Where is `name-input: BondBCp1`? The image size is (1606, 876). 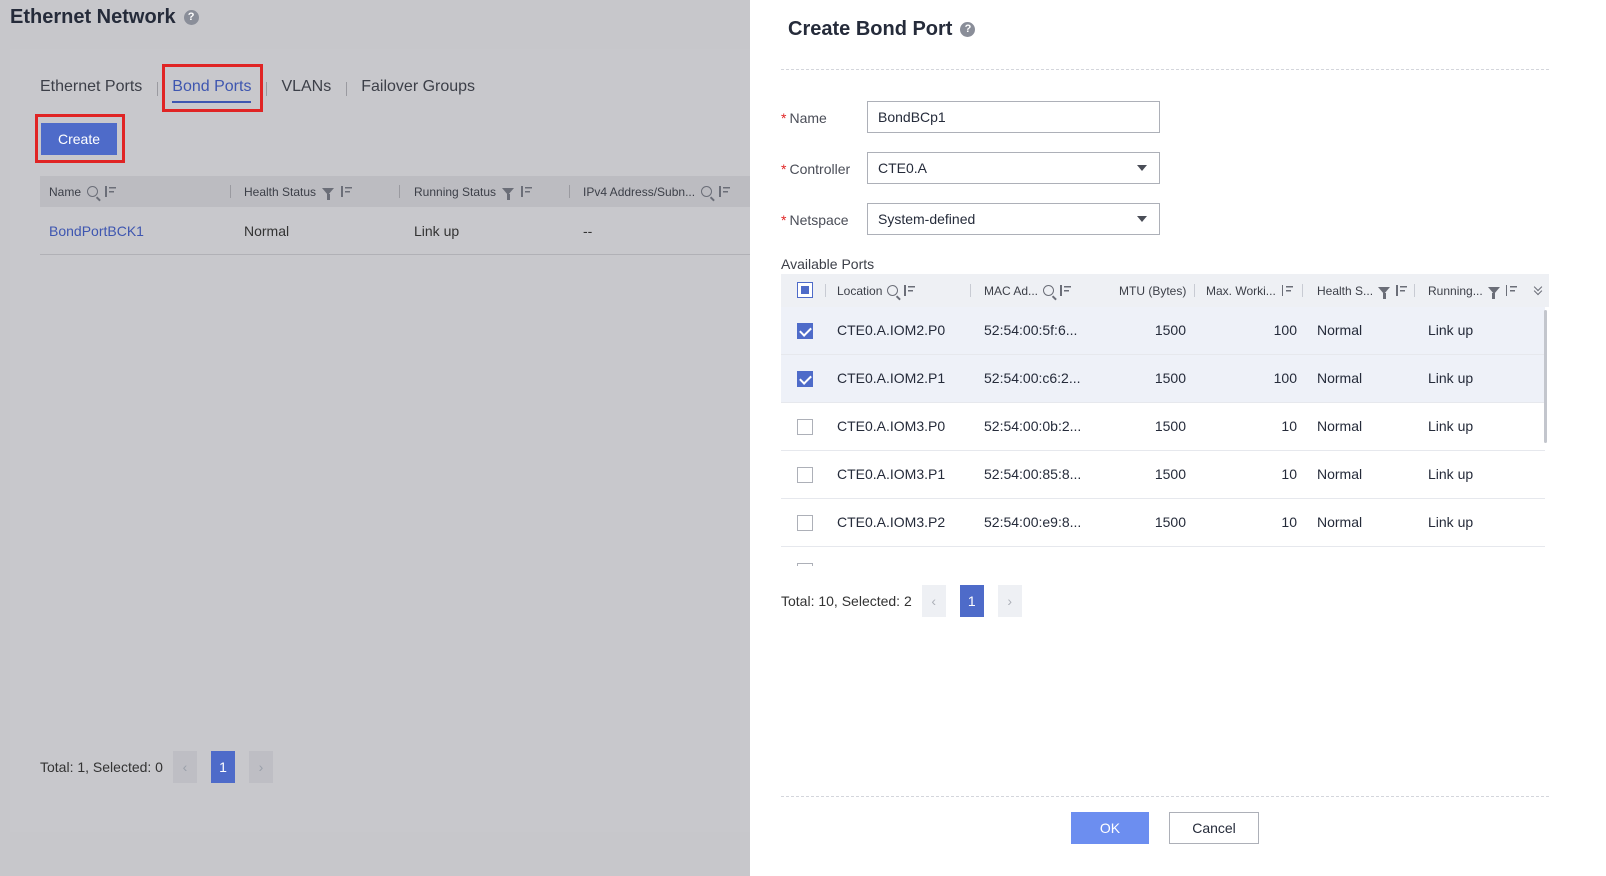 name-input: BondBCp1 is located at coordinates (1013, 117).